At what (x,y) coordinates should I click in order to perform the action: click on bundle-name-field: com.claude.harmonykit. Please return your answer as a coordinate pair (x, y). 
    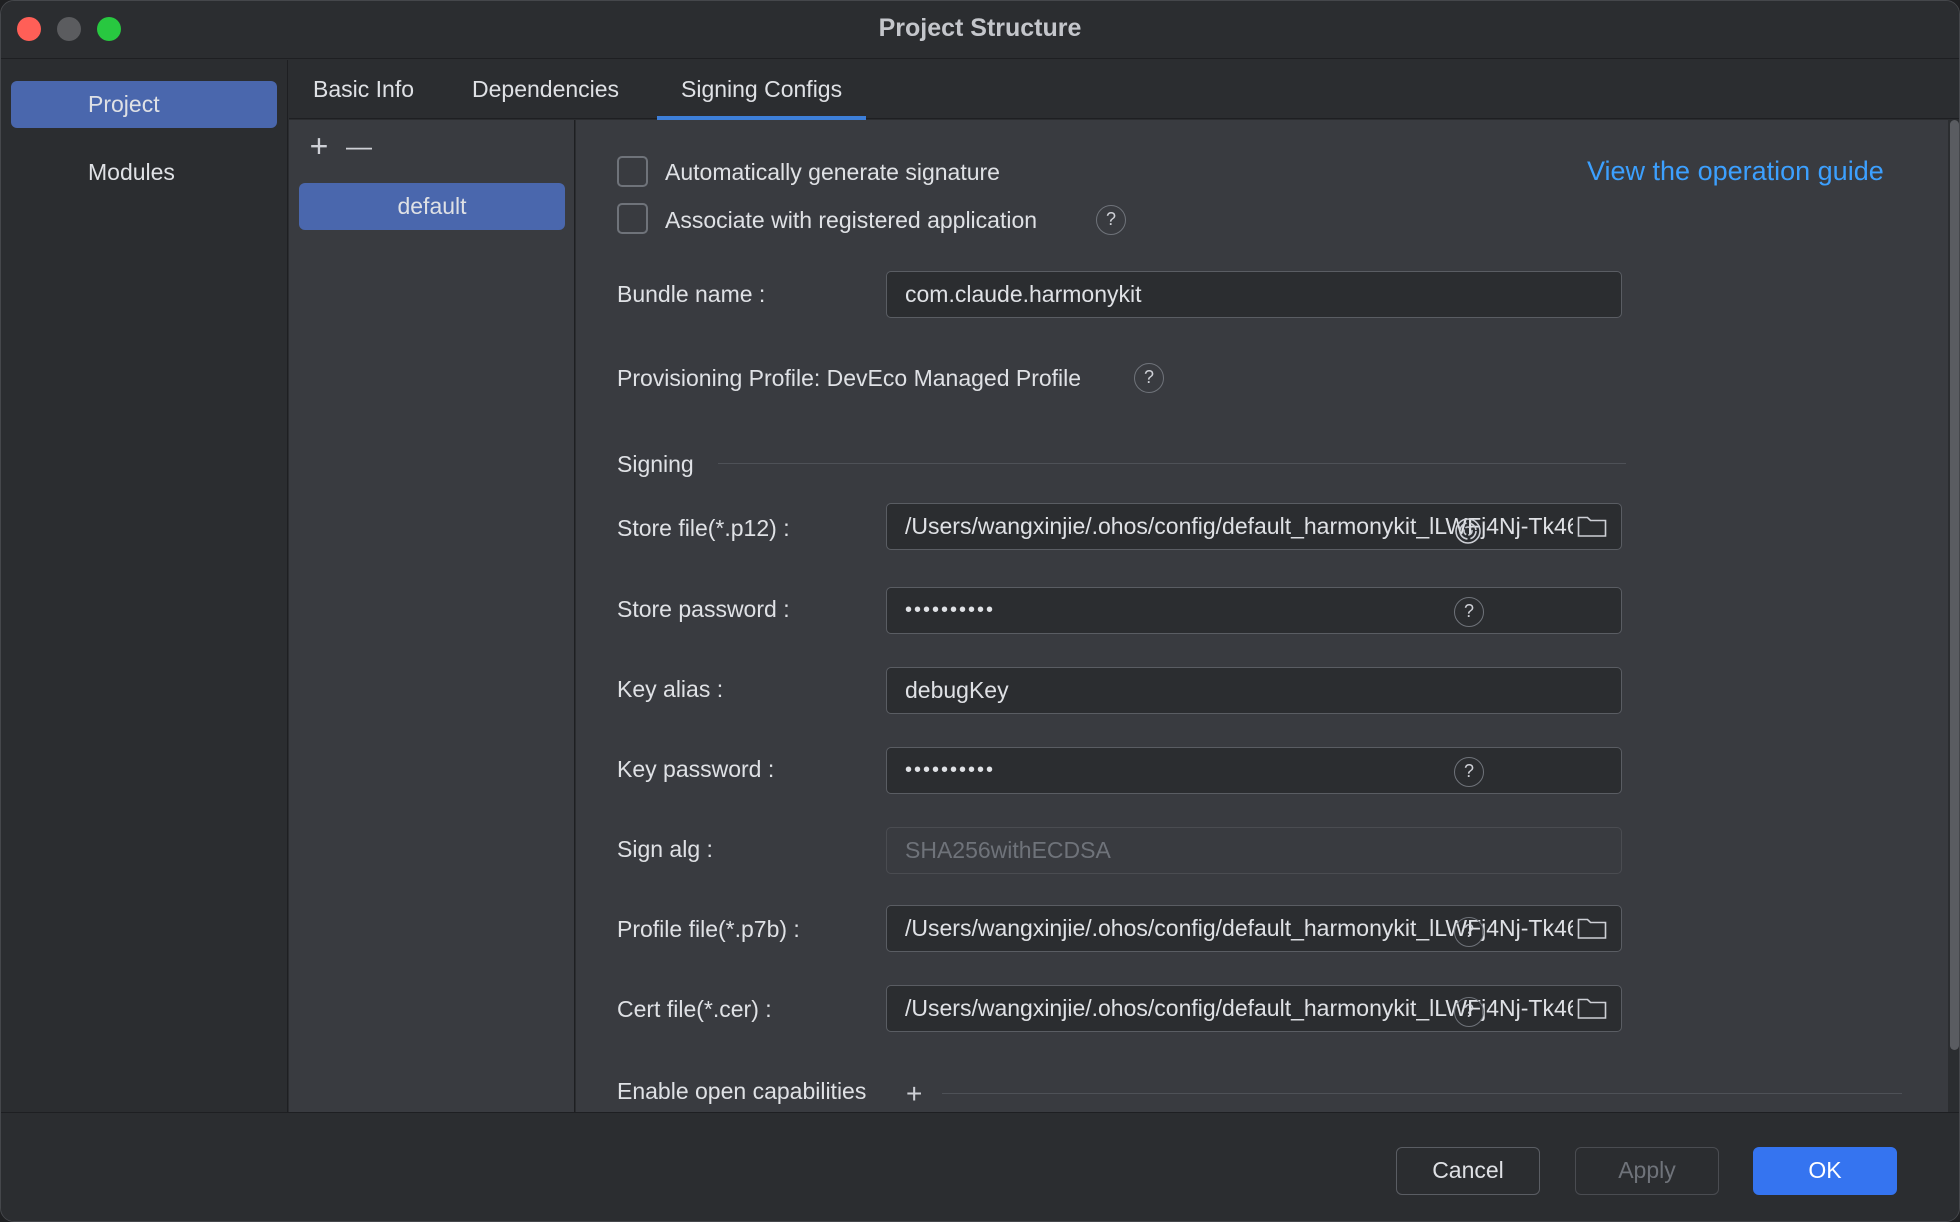
    Looking at the image, I should click on (1254, 294).